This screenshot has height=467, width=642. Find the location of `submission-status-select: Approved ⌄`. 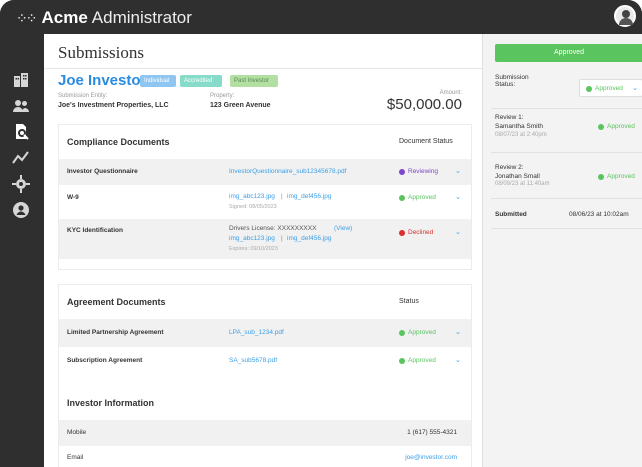

submission-status-select: Approved ⌄ is located at coordinates (610, 88).